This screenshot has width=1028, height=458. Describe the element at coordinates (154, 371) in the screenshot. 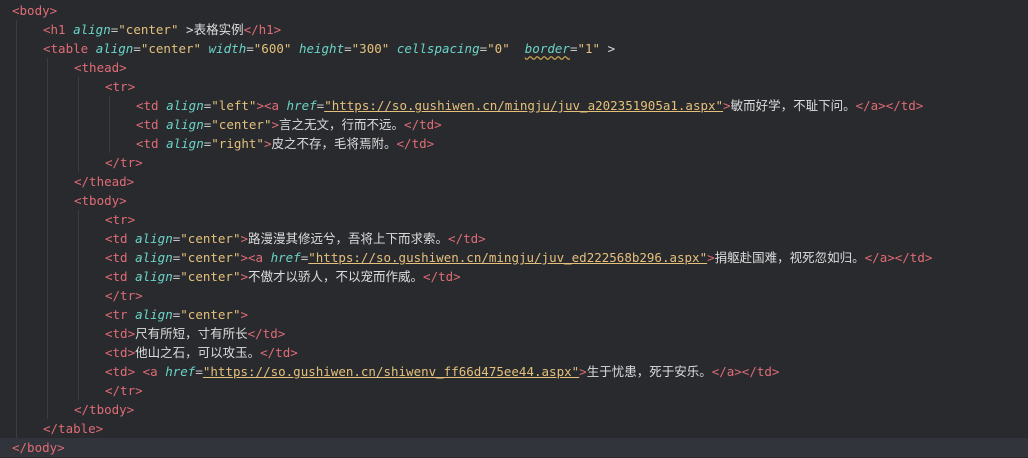

I see `code-tag: <a` at that location.